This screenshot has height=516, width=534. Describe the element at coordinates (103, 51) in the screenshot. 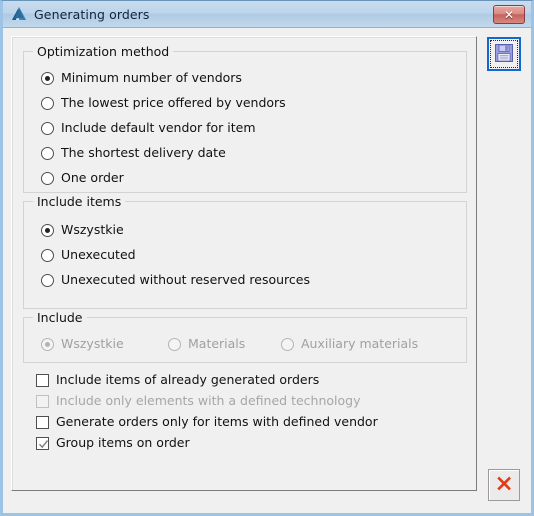

I see `group-title-optimization-method: Optimization method` at that location.